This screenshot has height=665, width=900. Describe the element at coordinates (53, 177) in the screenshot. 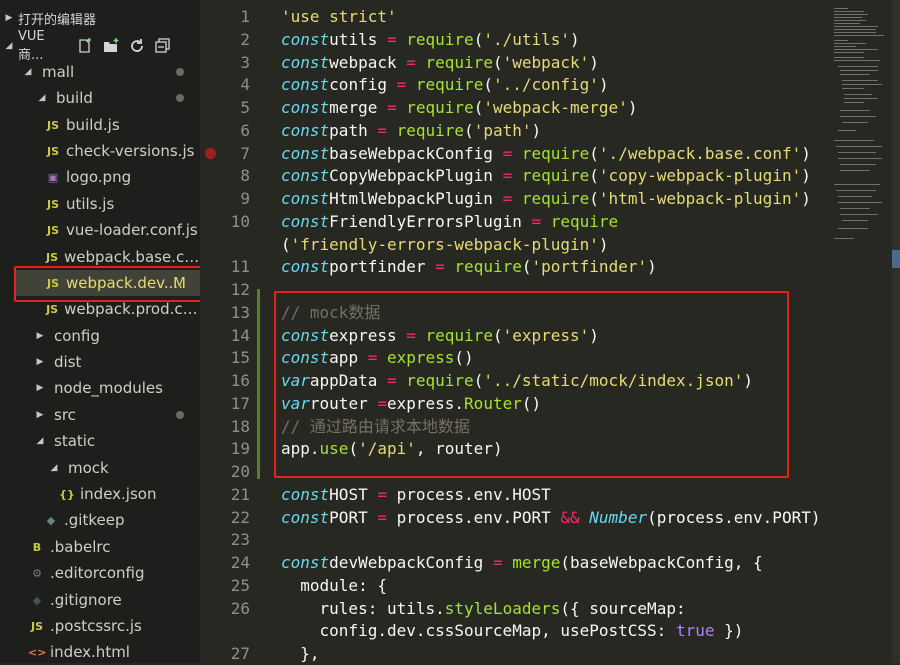

I see `image-file-icon: ▣` at that location.